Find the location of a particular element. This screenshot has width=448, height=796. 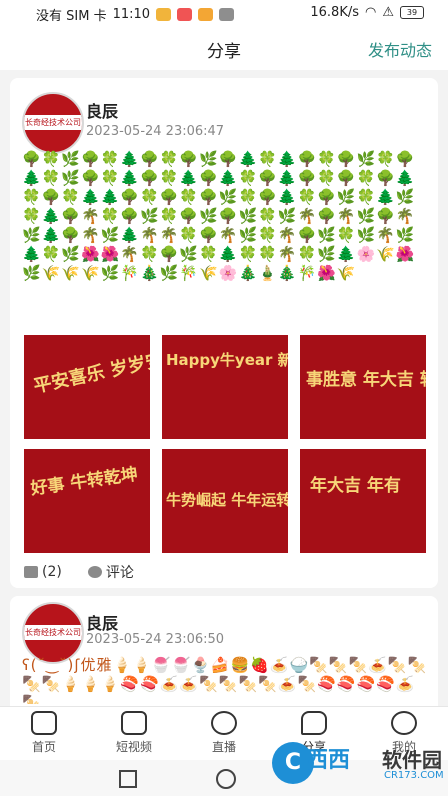

comment-button: 评论 is located at coordinates (110, 572).